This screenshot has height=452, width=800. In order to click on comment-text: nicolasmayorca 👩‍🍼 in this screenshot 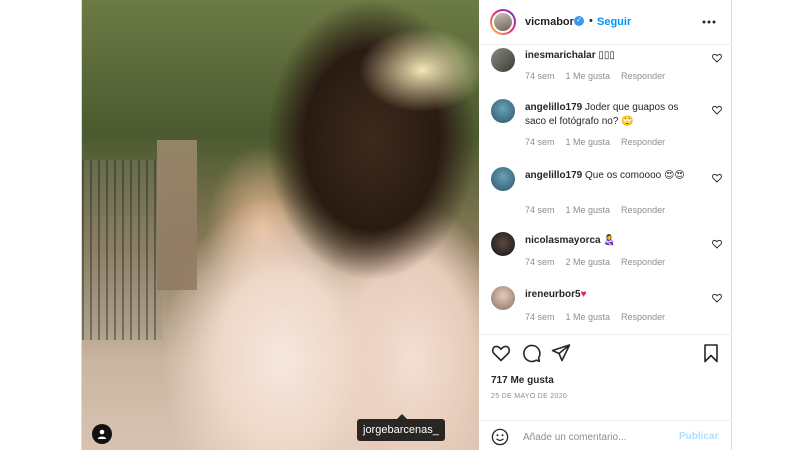, I will do `click(610, 241)`.